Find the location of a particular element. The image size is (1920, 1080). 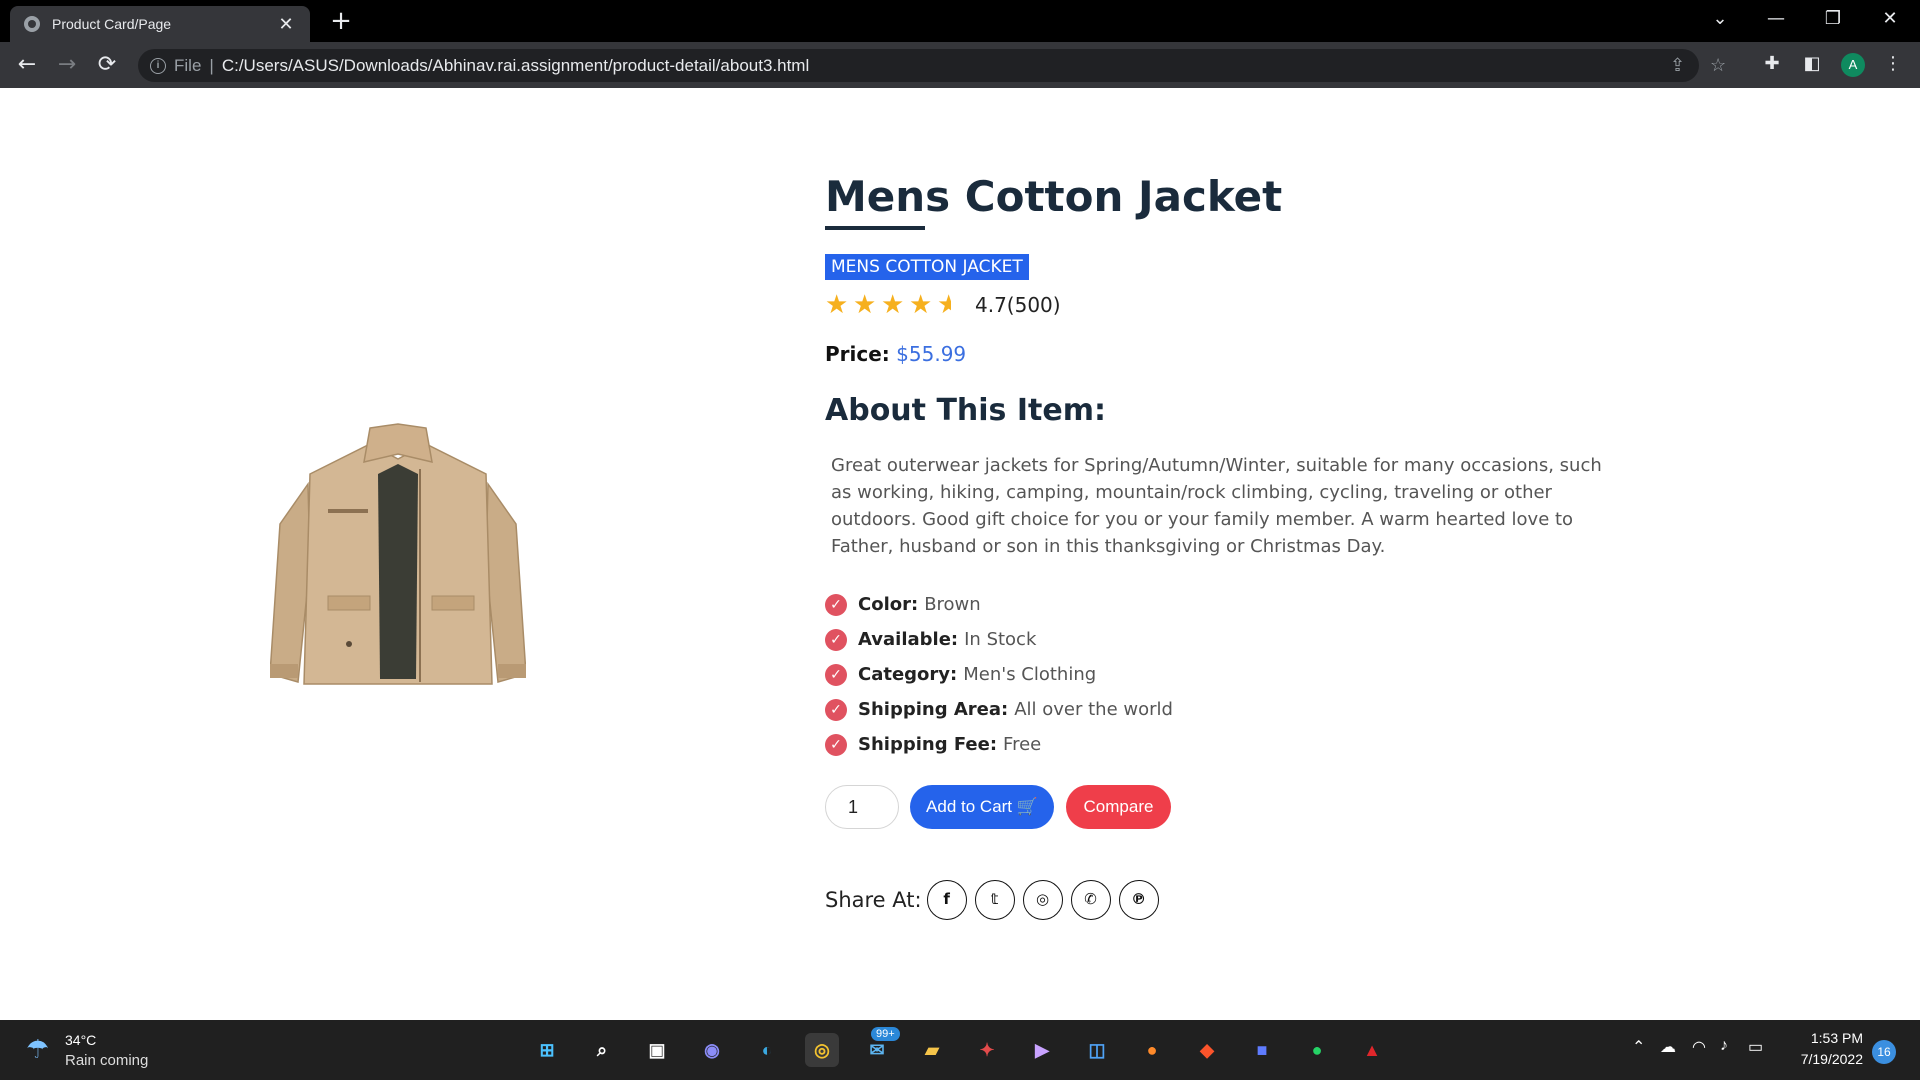

intellij-icon: ■ is located at coordinates (1262, 1050).